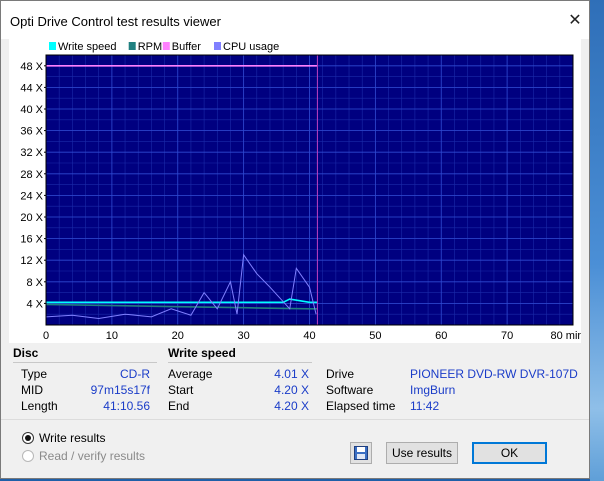  I want to click on y-tick-label: 4 X, so click(34, 304).